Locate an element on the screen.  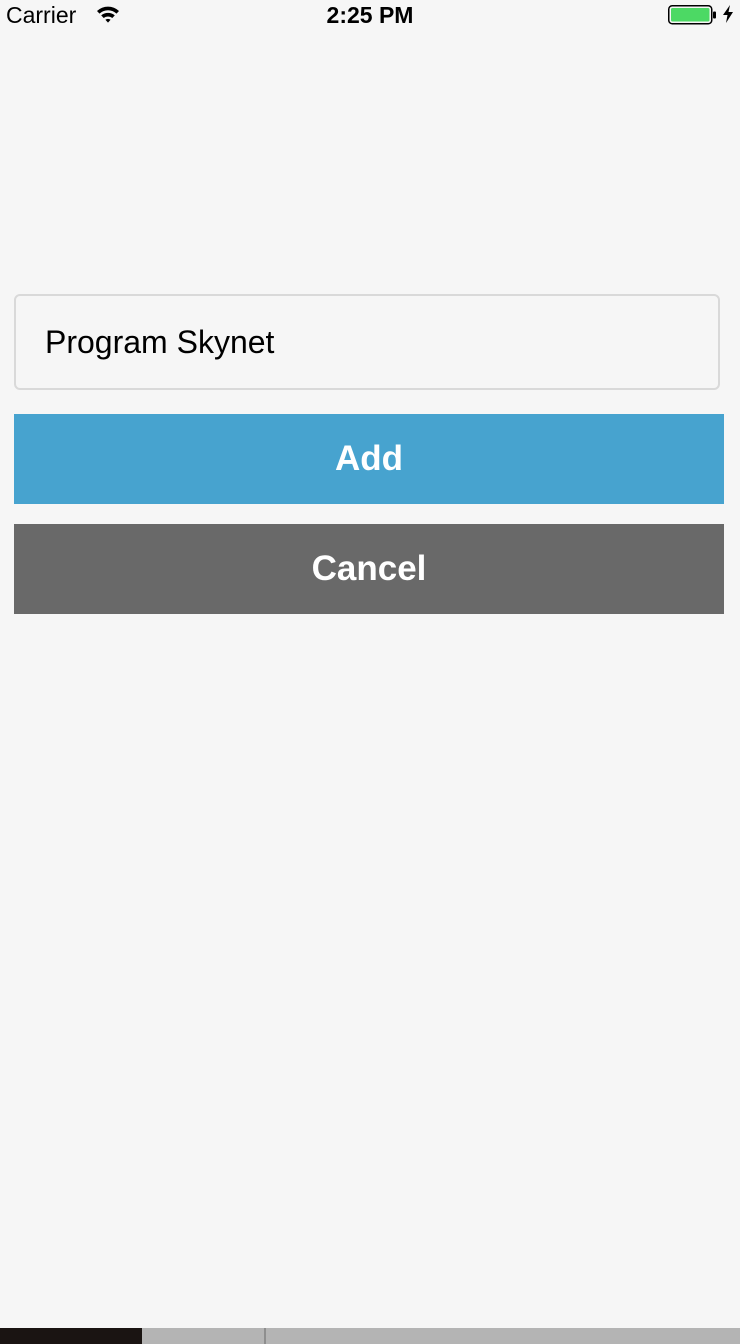
task-name-input is located at coordinates (367, 342).